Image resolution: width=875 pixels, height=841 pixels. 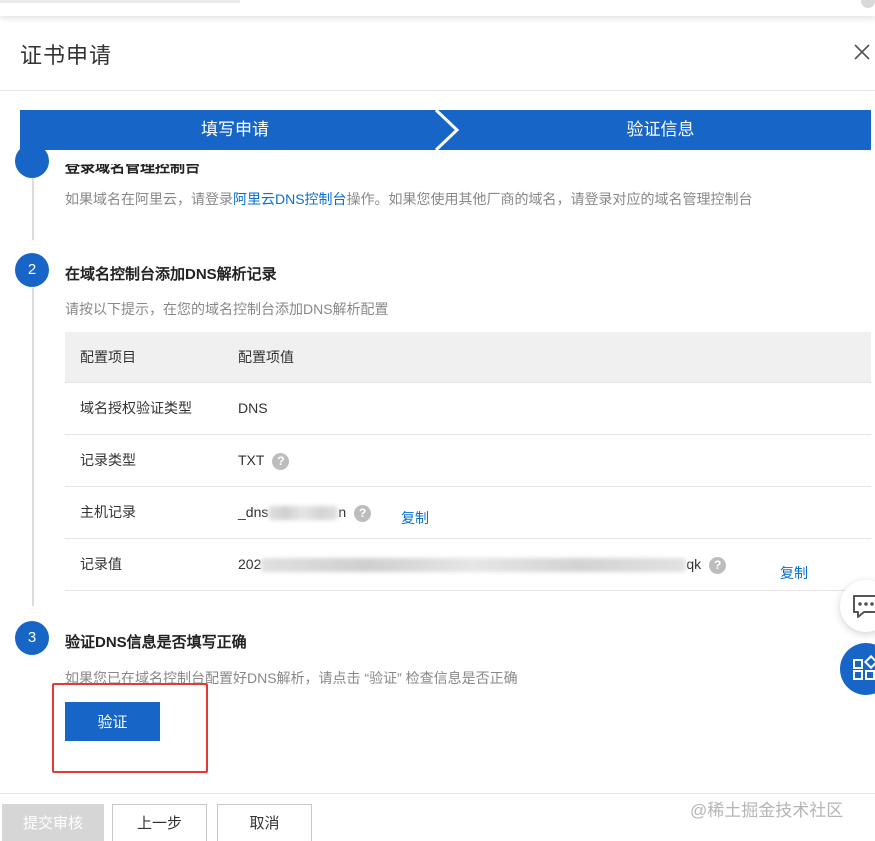 What do you see at coordinates (290, 199) in the screenshot?
I see `aliyun-dns-console-link: 阿里云DNS控制台` at bounding box center [290, 199].